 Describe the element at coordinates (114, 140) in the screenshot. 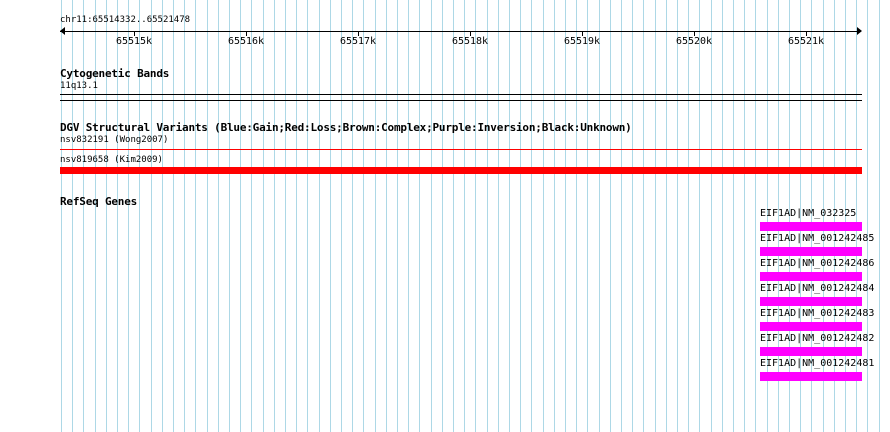

I see `dgv-variant-label: nsv832191 (Wong2007)` at that location.